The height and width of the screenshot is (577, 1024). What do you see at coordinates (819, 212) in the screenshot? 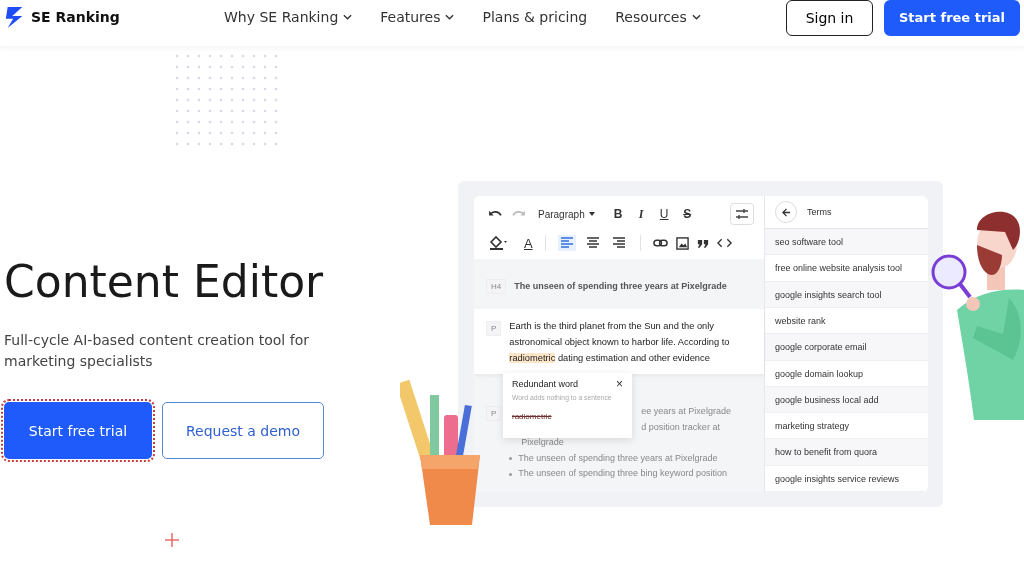
I see `terms-title: Terms` at bounding box center [819, 212].